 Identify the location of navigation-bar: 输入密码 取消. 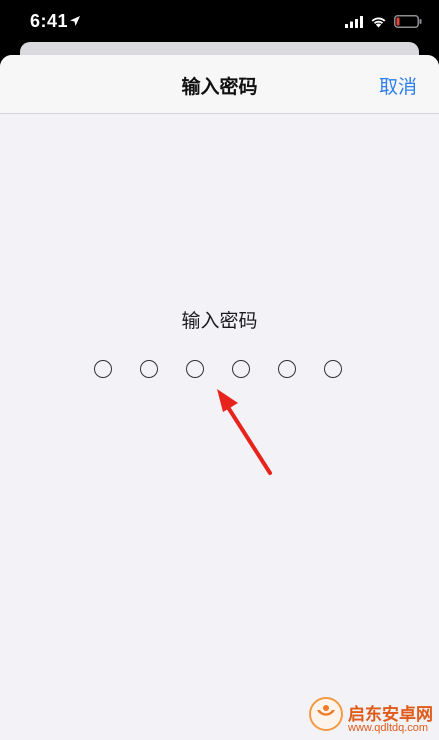
(219, 84).